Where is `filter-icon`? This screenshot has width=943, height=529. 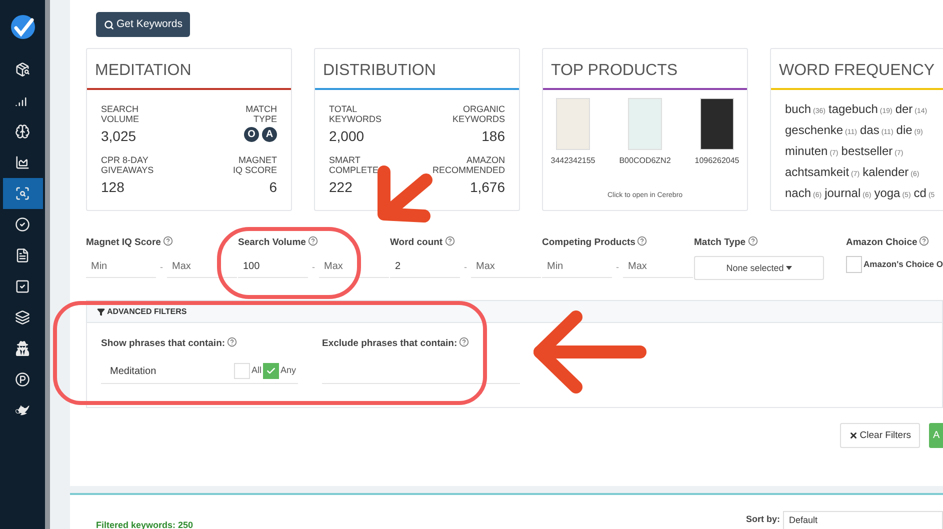 filter-icon is located at coordinates (101, 312).